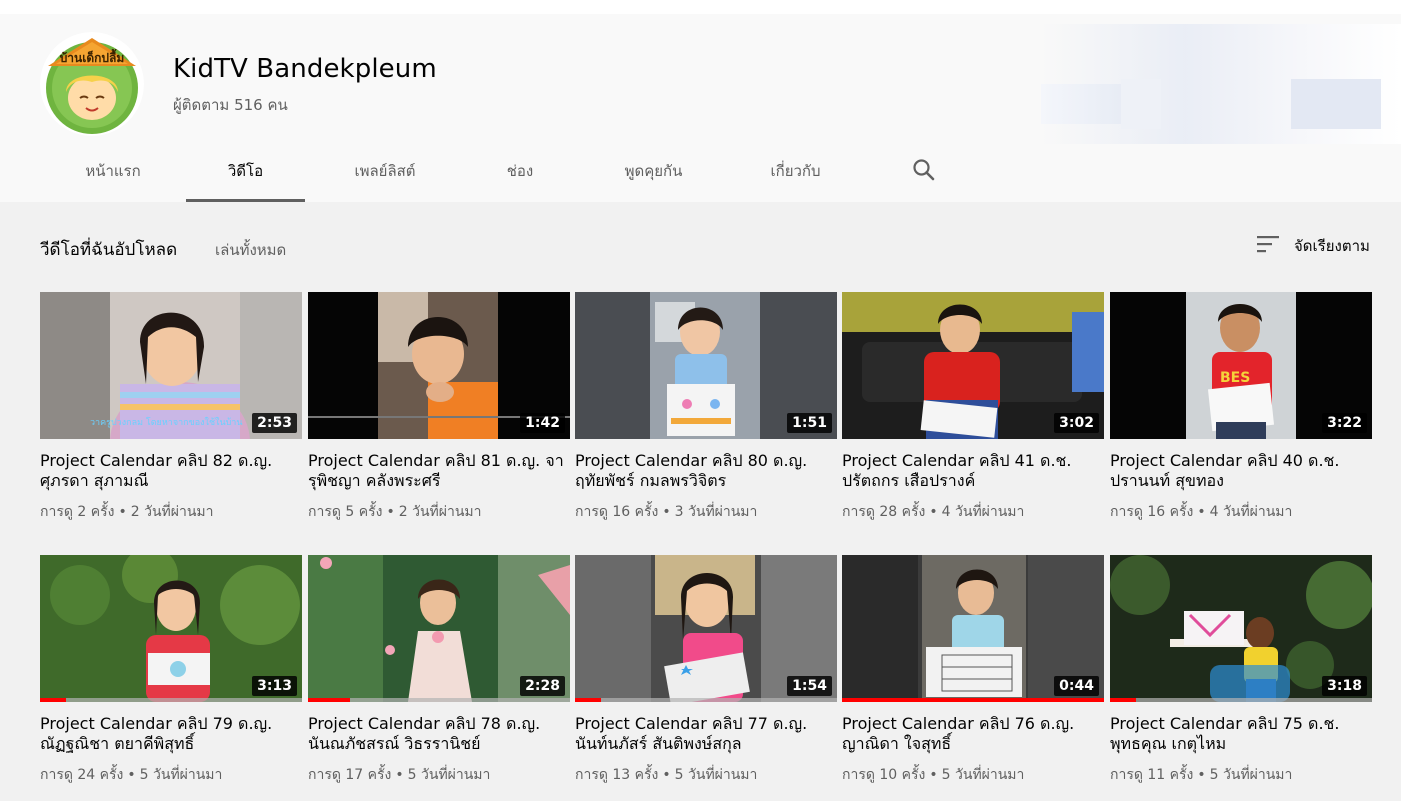 The image size is (1401, 801). I want to click on view-count: การดู 28 ครั้ง, so click(884, 512).